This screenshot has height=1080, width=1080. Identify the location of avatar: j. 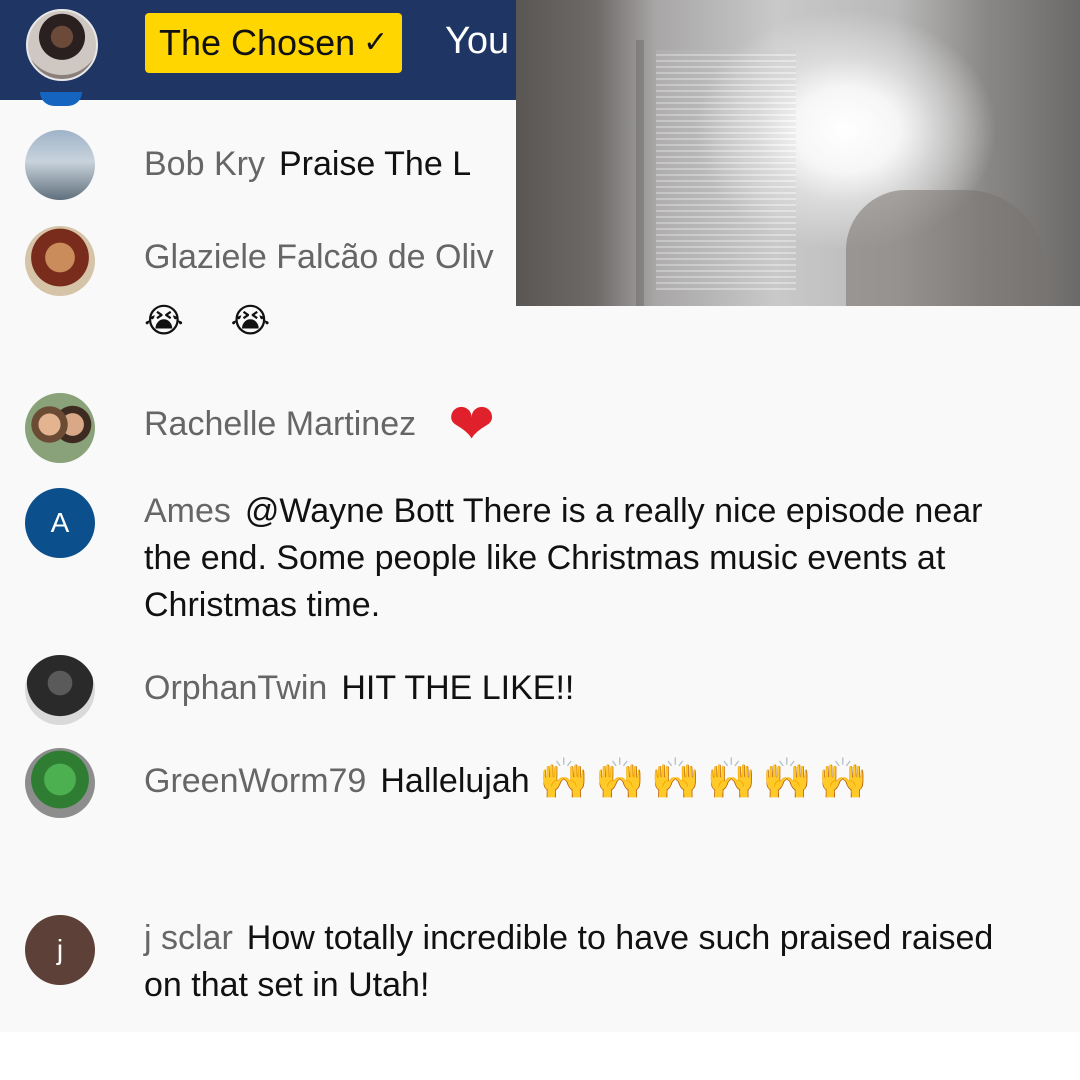
(60, 950).